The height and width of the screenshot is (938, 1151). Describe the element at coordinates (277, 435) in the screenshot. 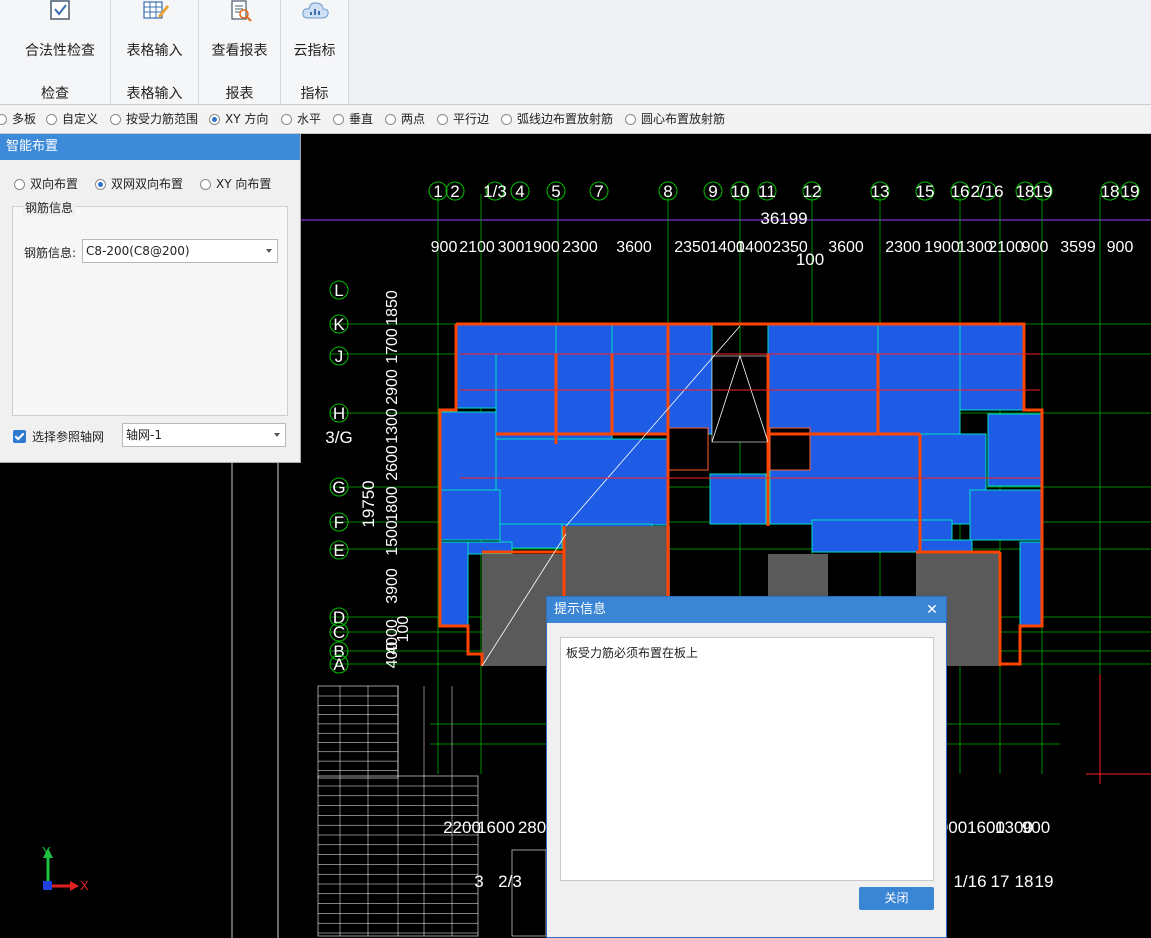

I see `chevron-down-icon` at that location.